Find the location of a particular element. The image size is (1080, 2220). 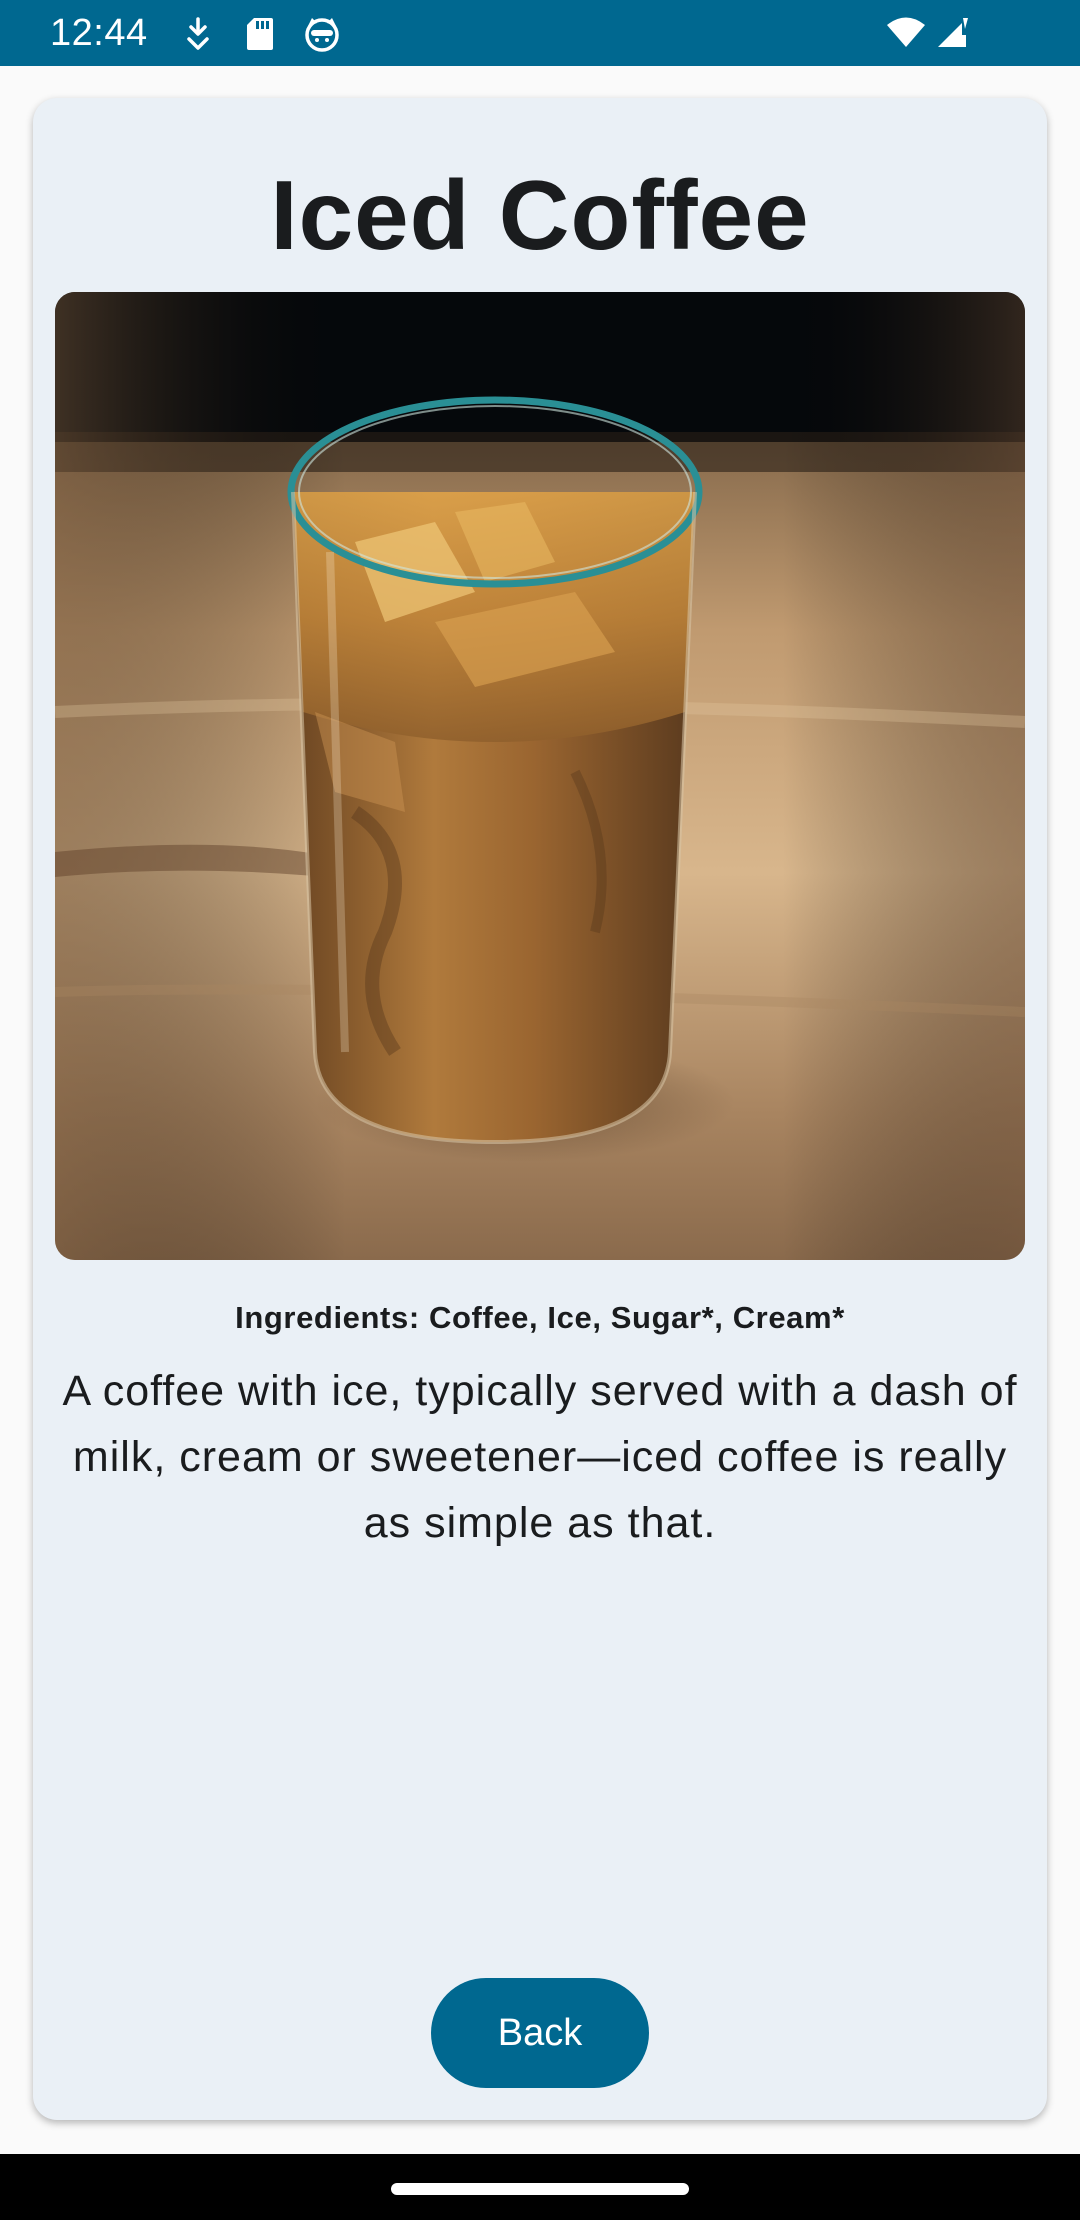

page-title: Iced Coffee is located at coordinates (540, 215).